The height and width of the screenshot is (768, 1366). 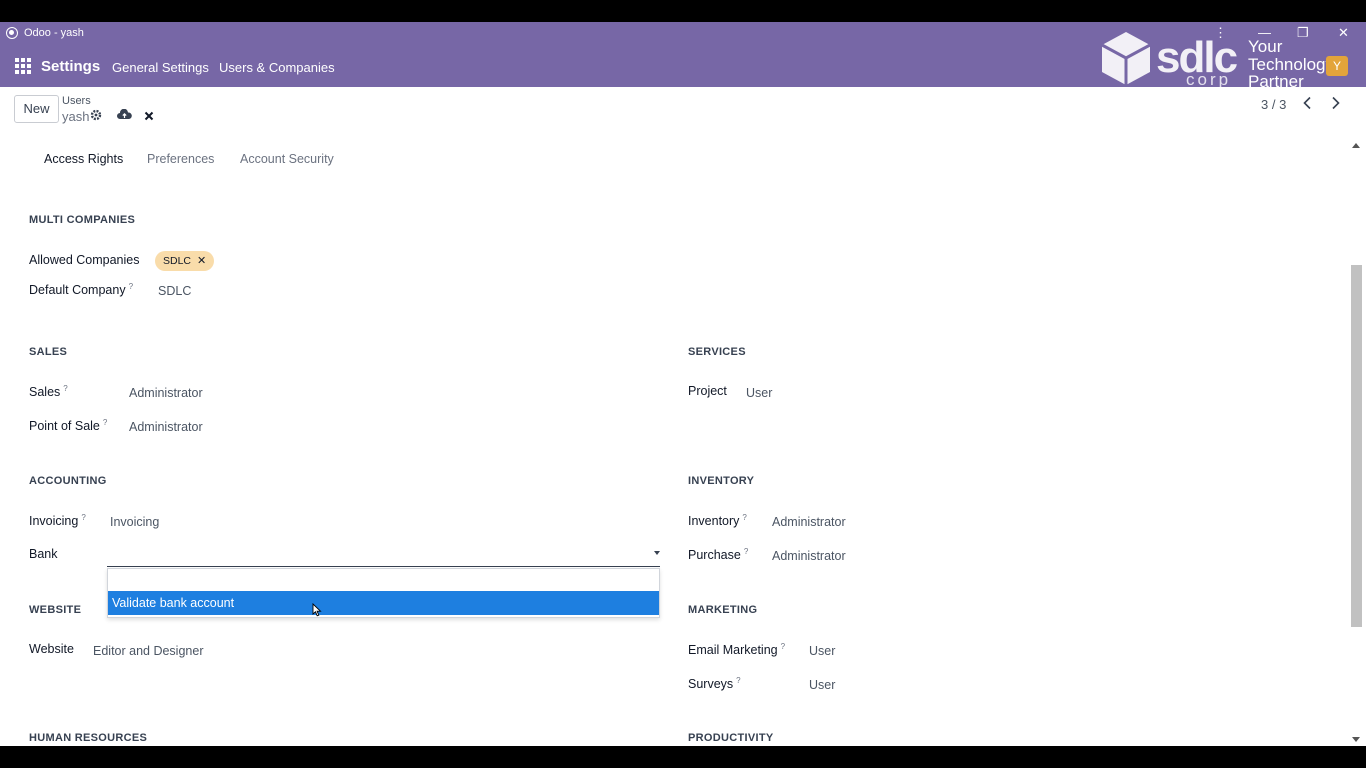 I want to click on pager-previous-icon, so click(x=1307, y=104).